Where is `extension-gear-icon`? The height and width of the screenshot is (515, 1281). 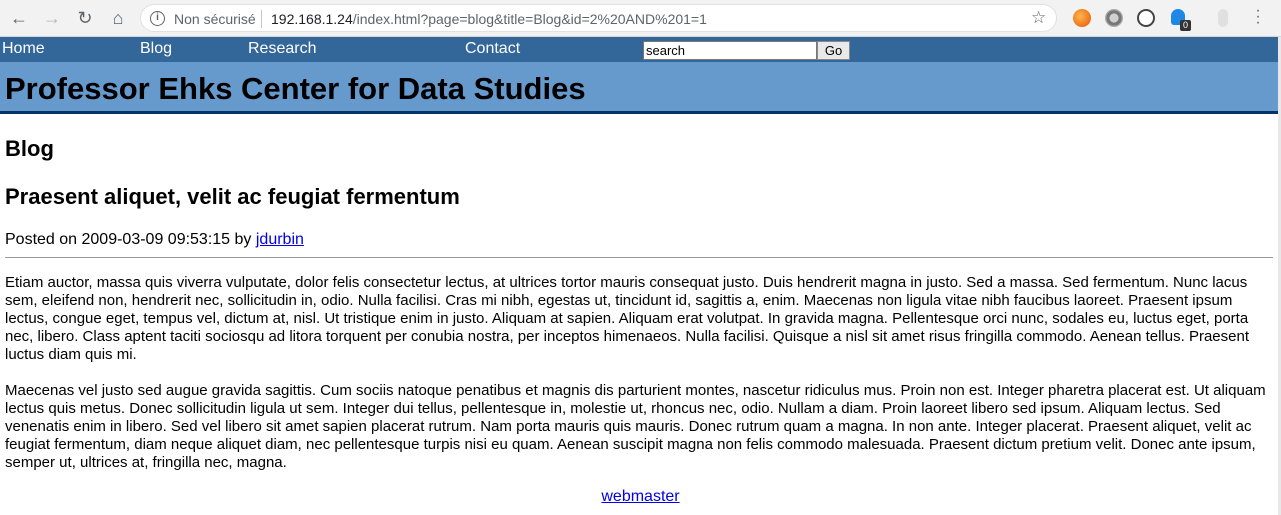 extension-gear-icon is located at coordinates (1114, 18).